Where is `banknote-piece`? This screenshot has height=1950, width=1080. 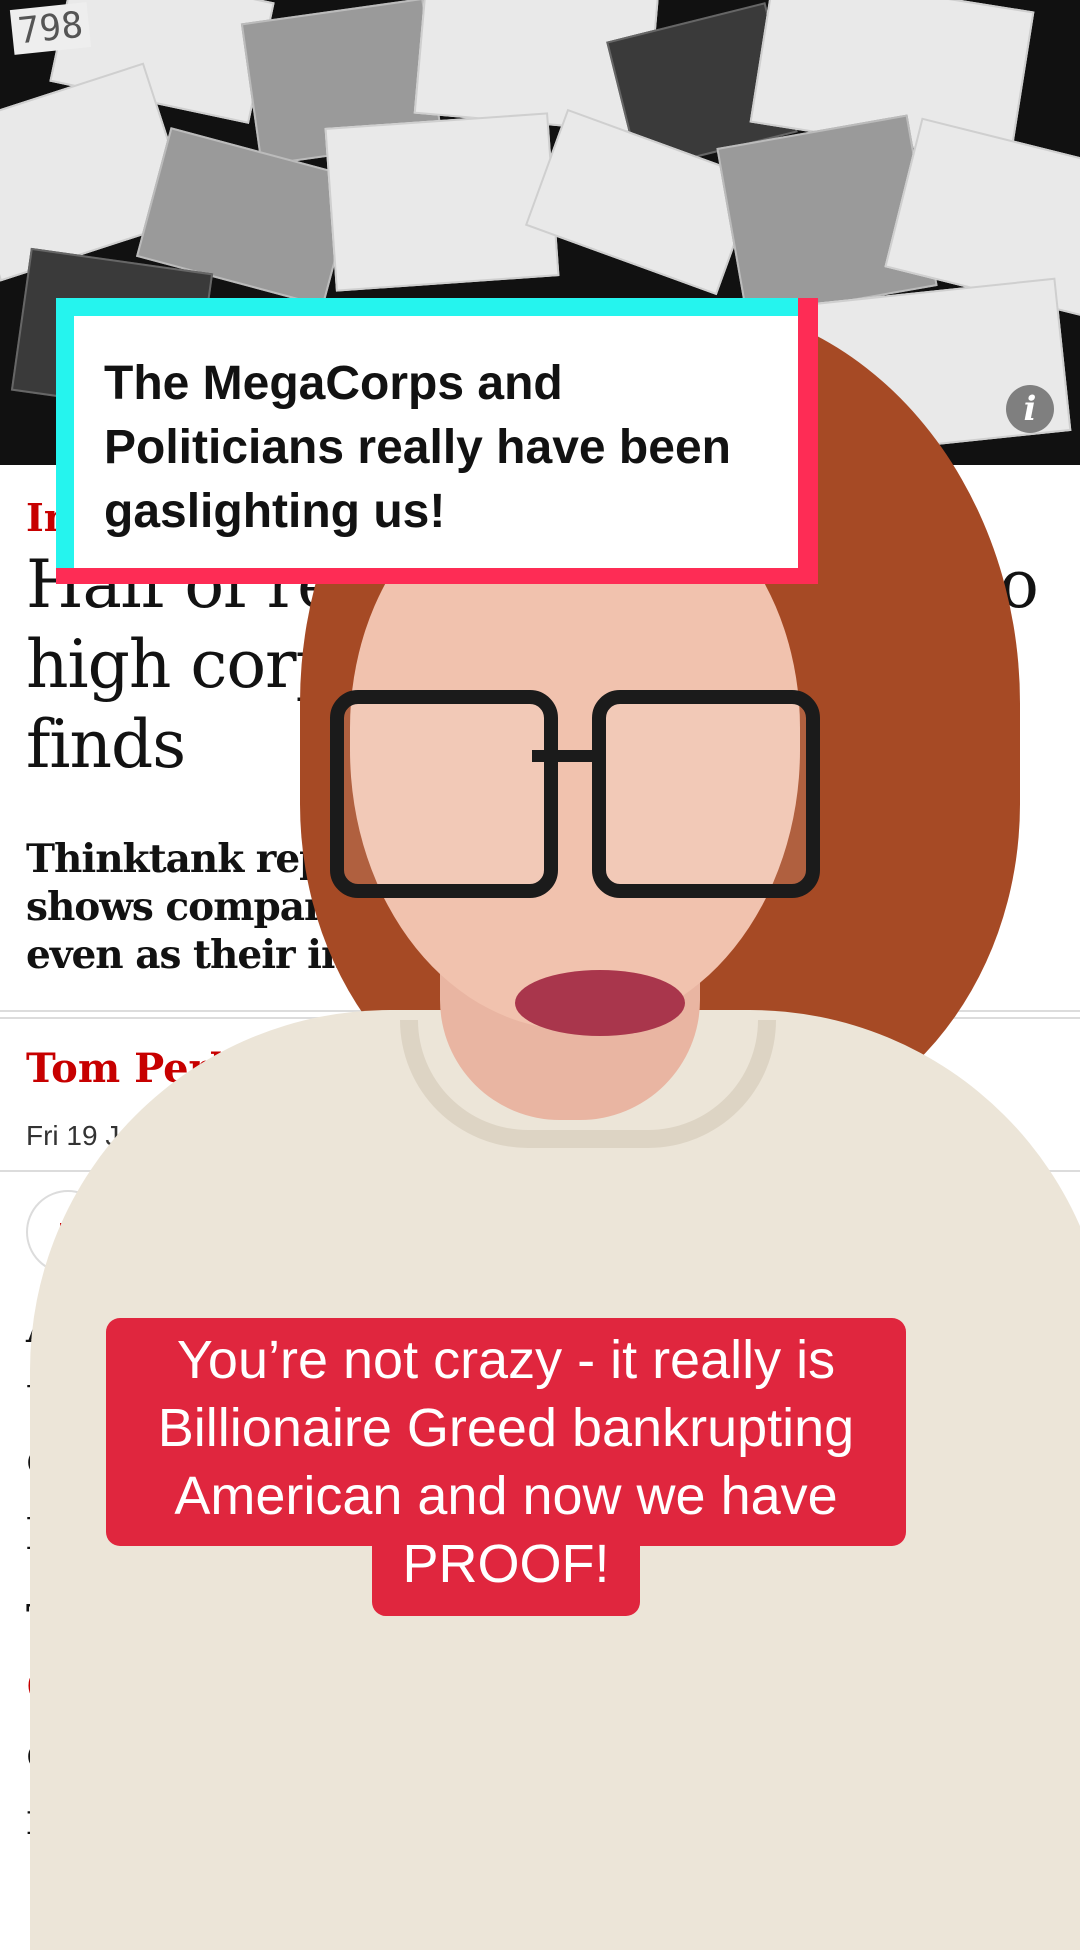 banknote-piece is located at coordinates (442, 202).